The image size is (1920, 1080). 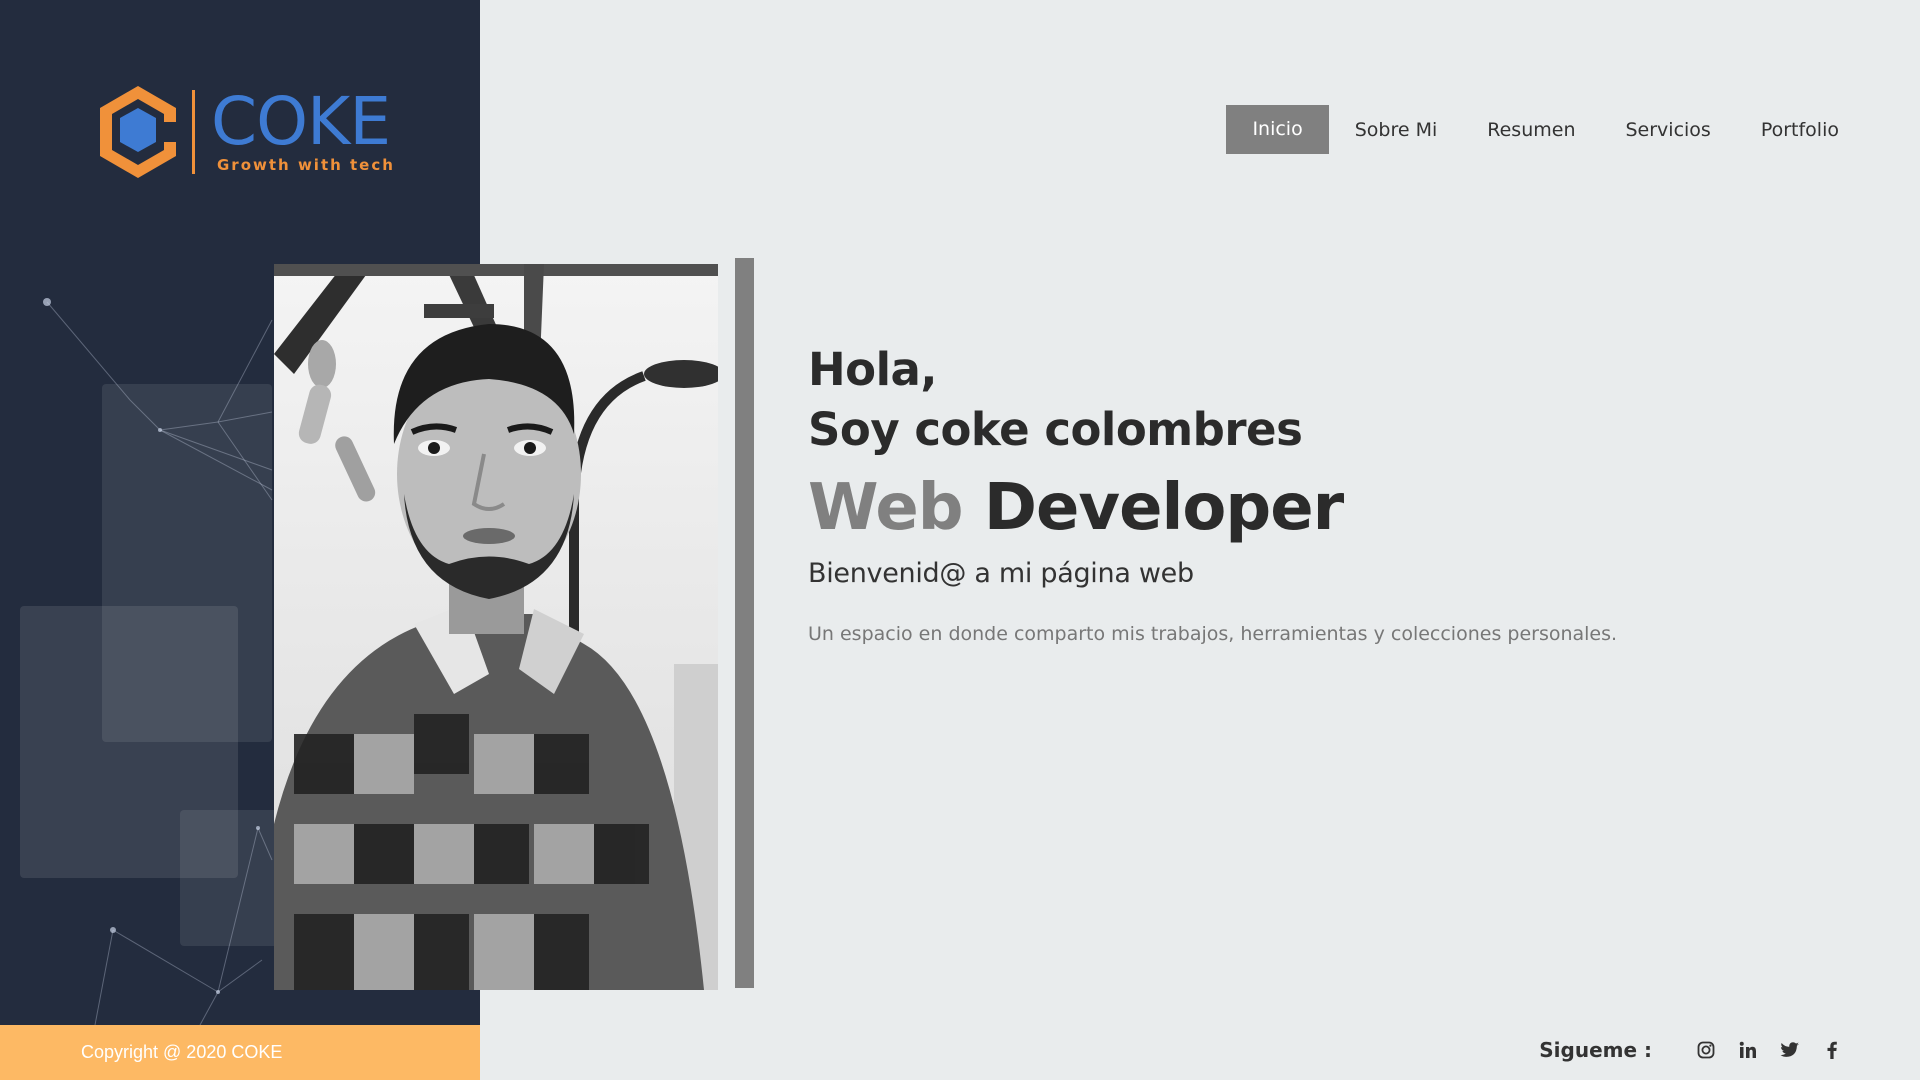 What do you see at coordinates (1790, 1050) in the screenshot?
I see `twitter-icon` at bounding box center [1790, 1050].